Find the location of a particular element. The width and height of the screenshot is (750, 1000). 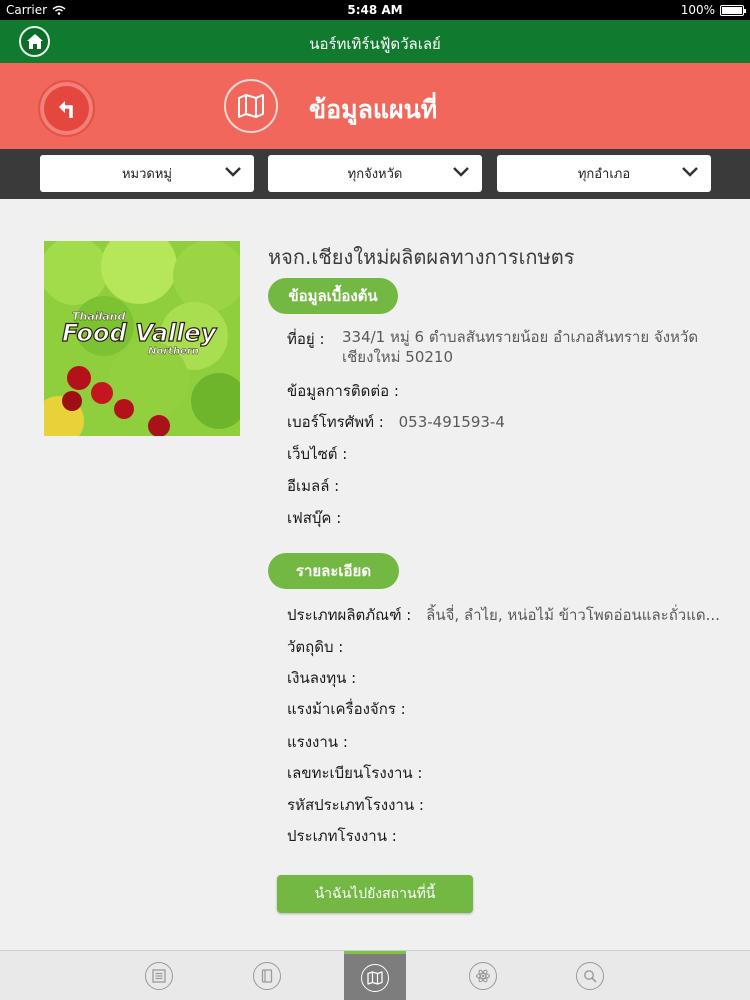

raw-material-label: วัตถุดิบ : is located at coordinates (315, 647).